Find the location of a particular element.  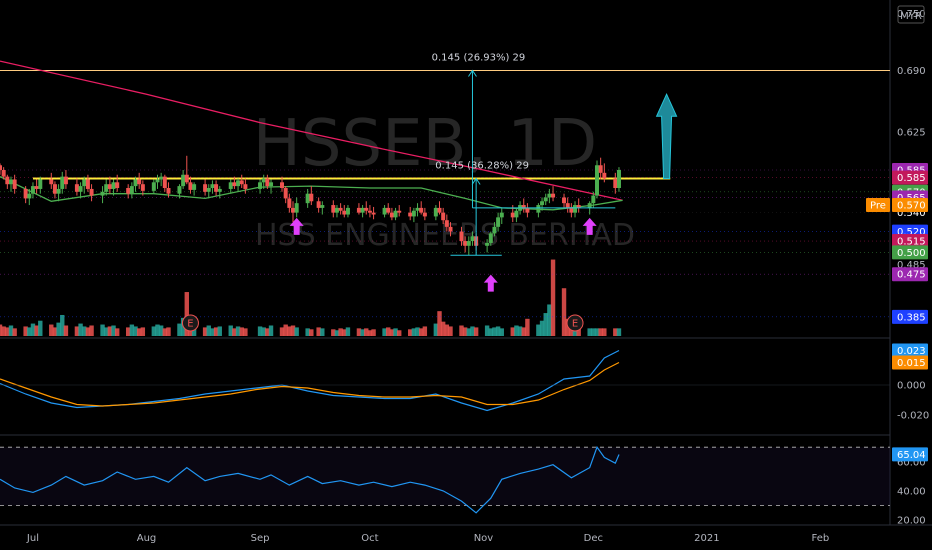

macd-badge-text: 0.023 is located at coordinates (911, 351).